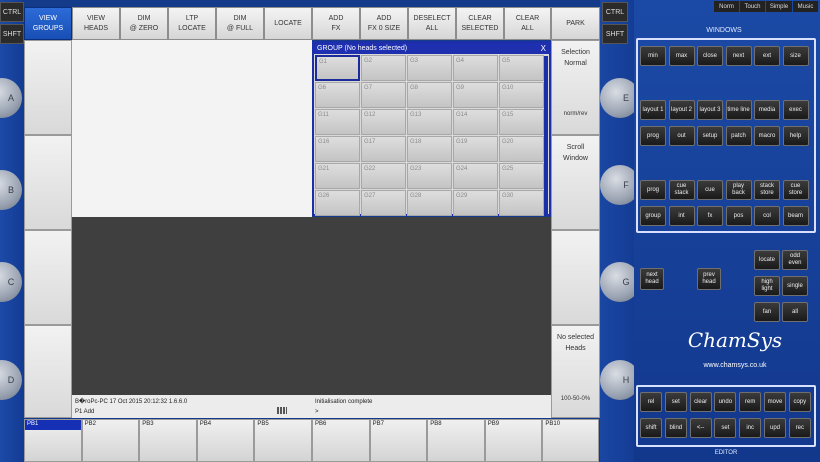  Describe the element at coordinates (795, 216) in the screenshot. I see `window-button-beam: beam` at that location.